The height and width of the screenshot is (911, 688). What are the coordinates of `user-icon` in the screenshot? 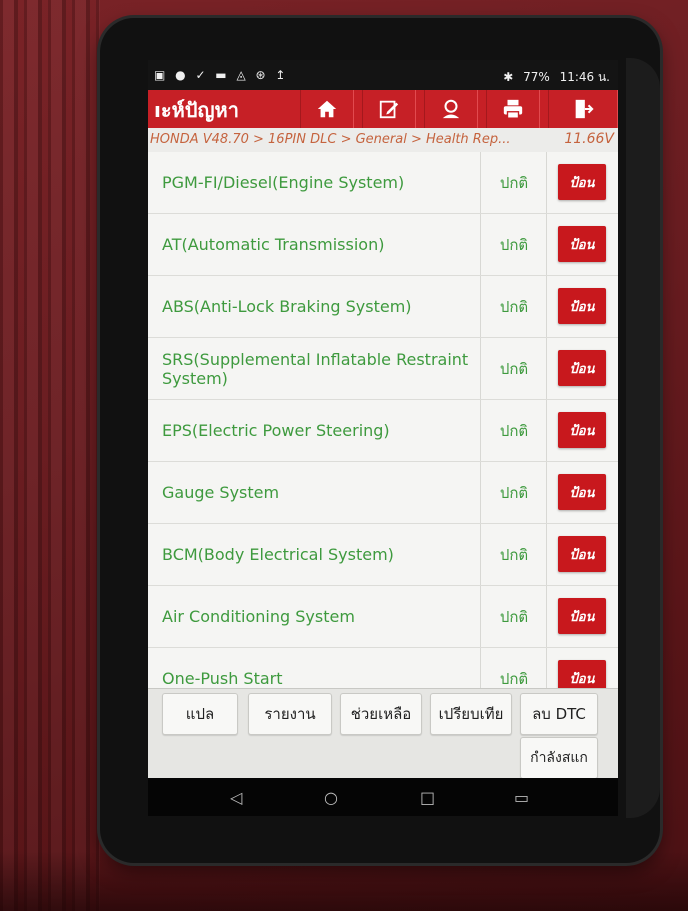 It's located at (451, 109).